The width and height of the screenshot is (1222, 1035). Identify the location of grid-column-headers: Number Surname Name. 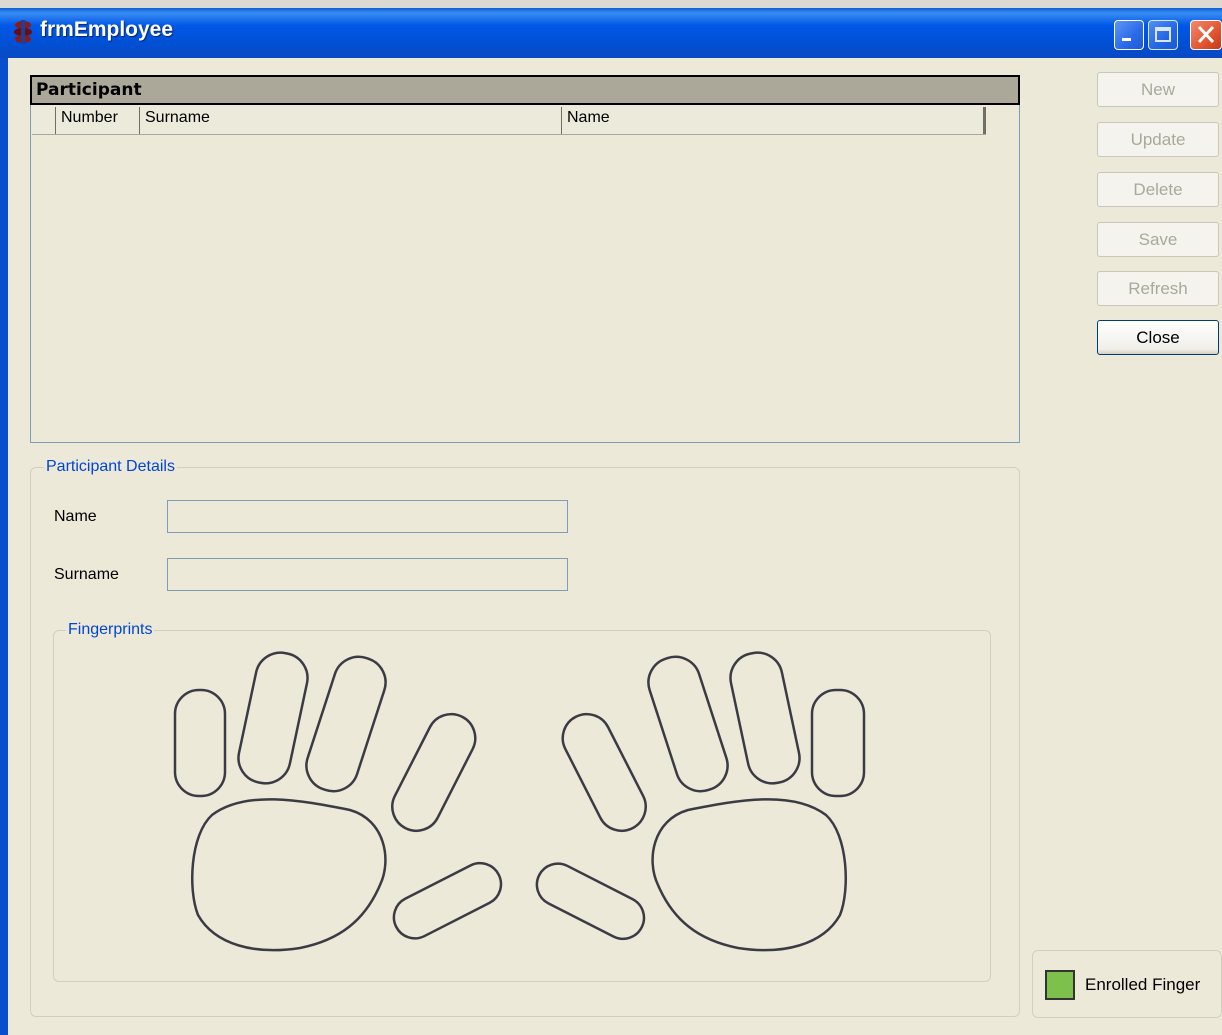
(509, 121).